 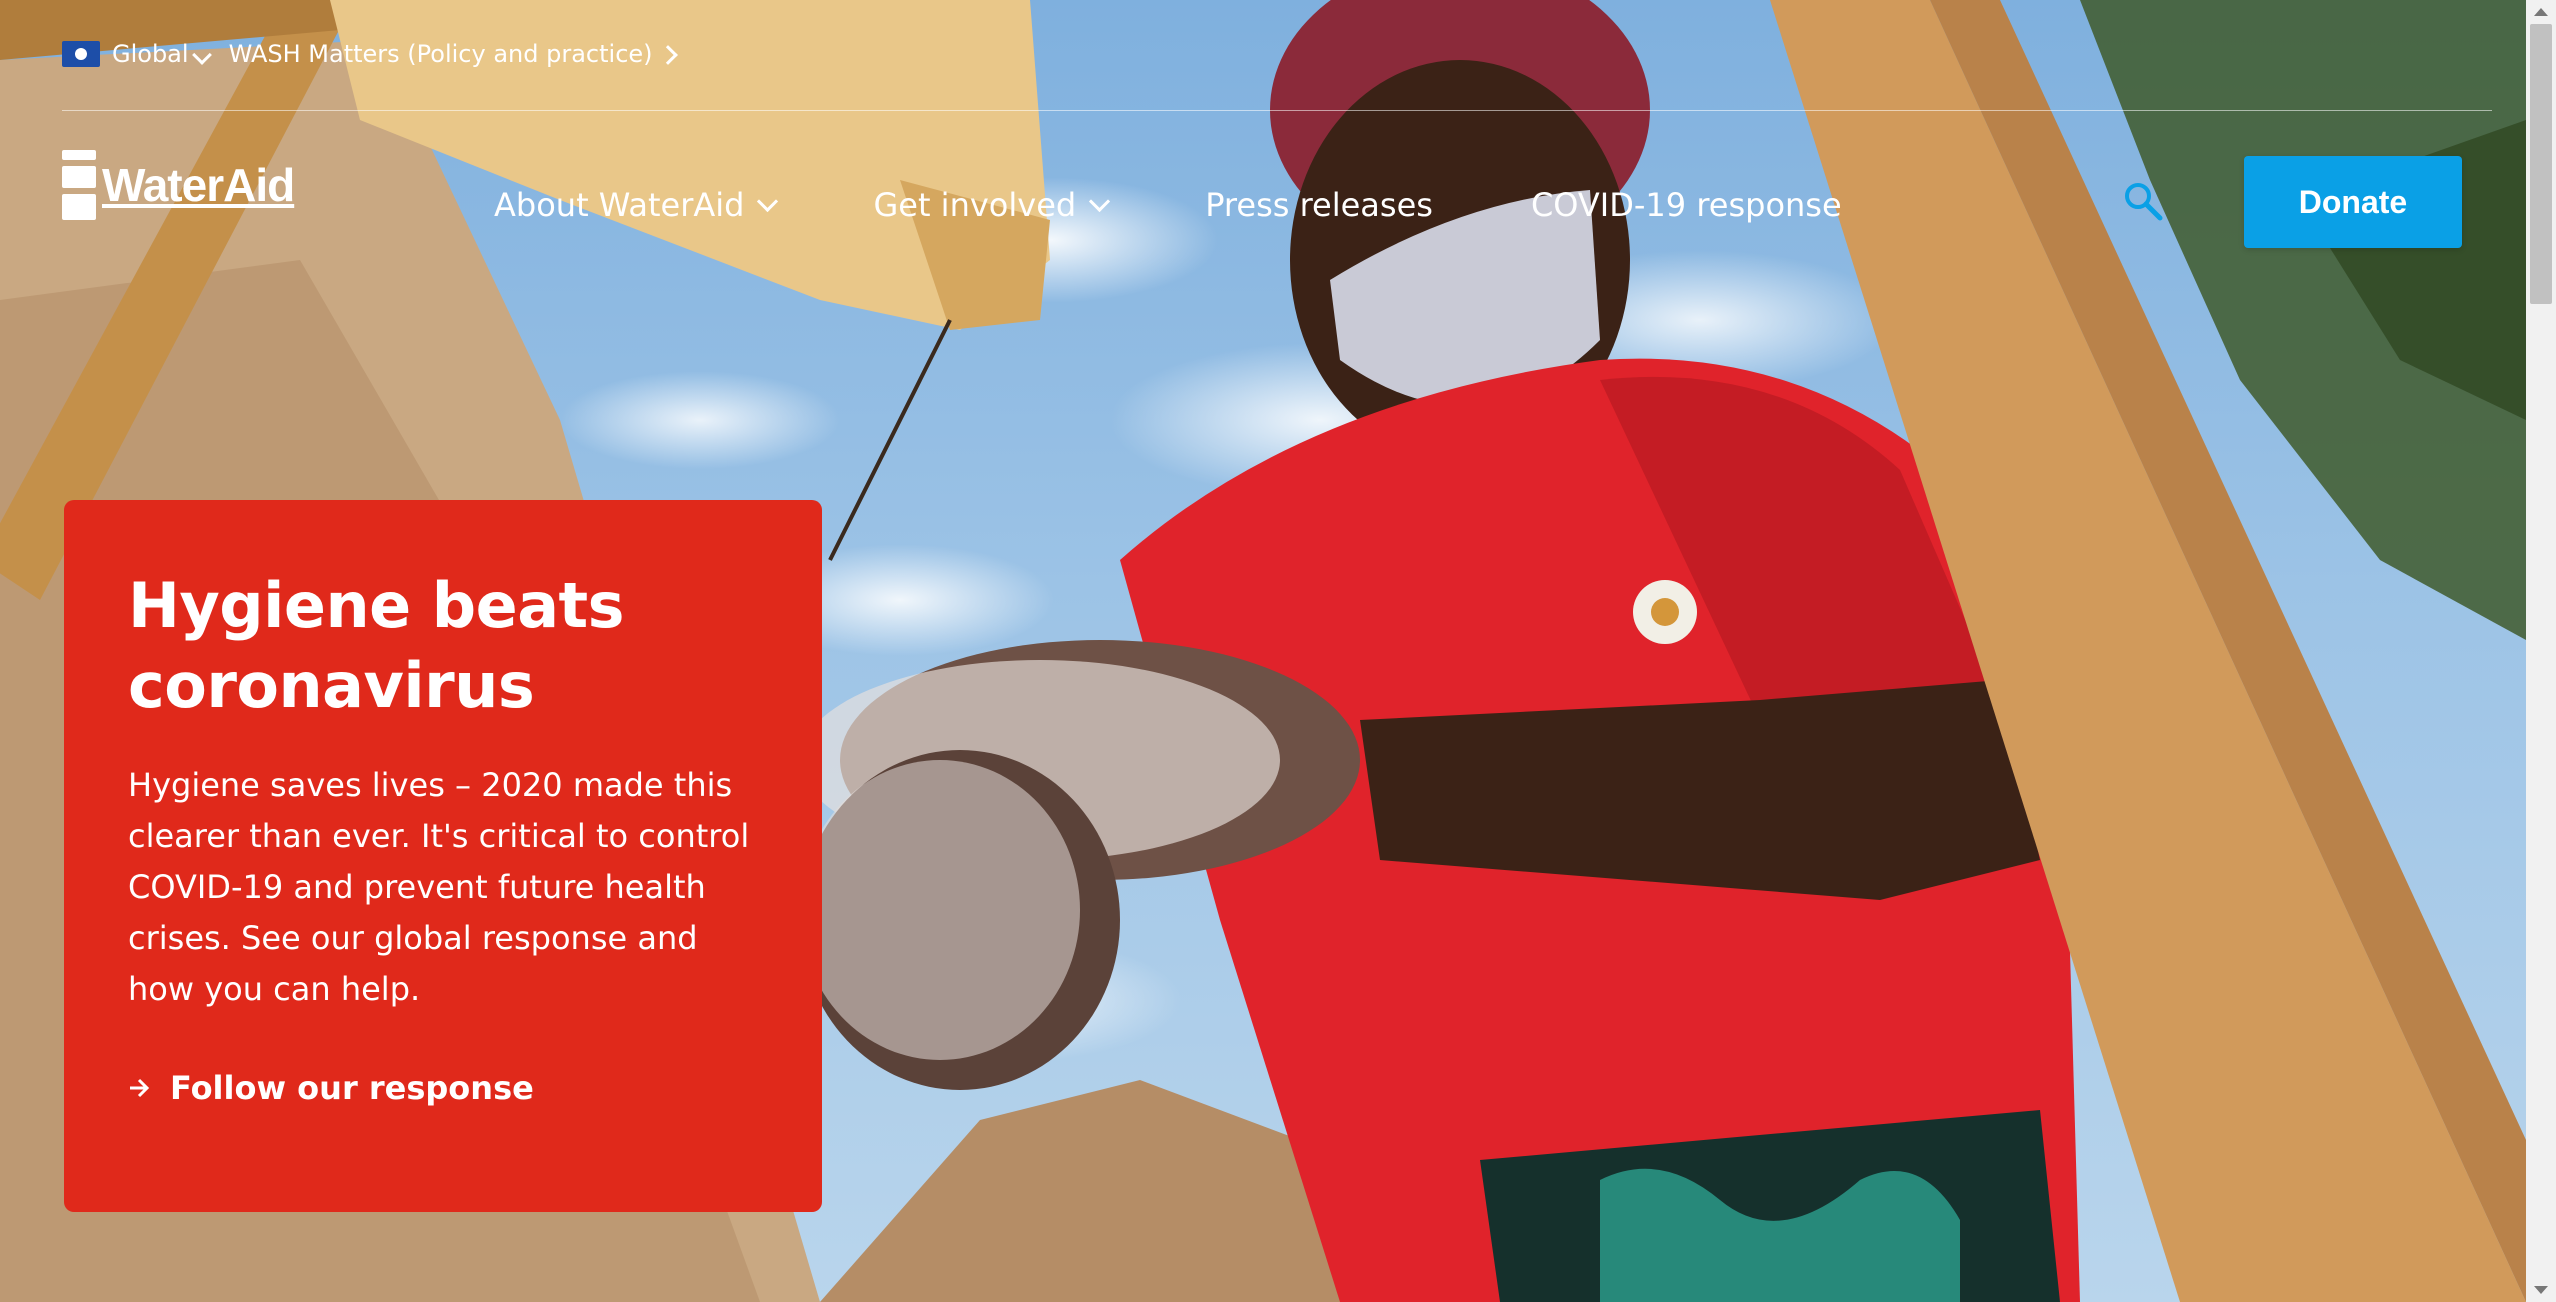 I want to click on nav-press-releases: Press releases, so click(x=1319, y=205).